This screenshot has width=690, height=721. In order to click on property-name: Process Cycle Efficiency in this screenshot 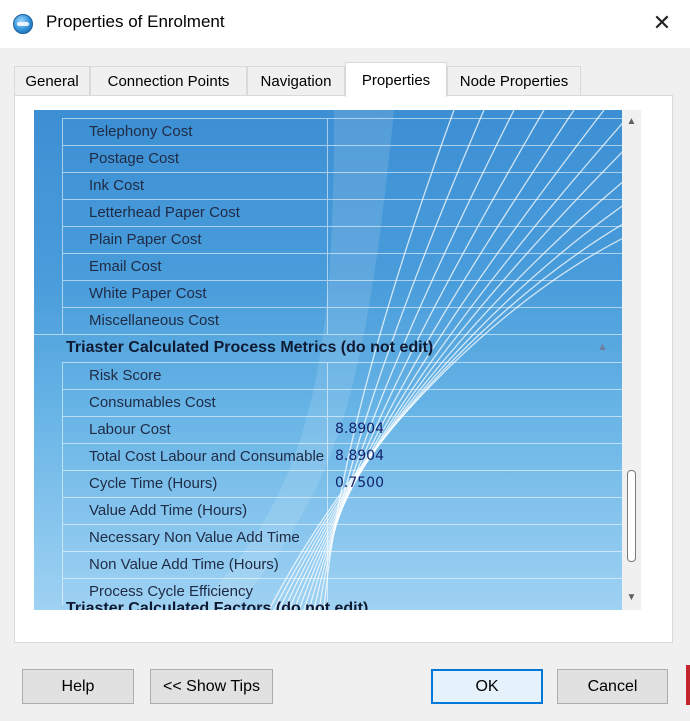, I will do `click(171, 591)`.